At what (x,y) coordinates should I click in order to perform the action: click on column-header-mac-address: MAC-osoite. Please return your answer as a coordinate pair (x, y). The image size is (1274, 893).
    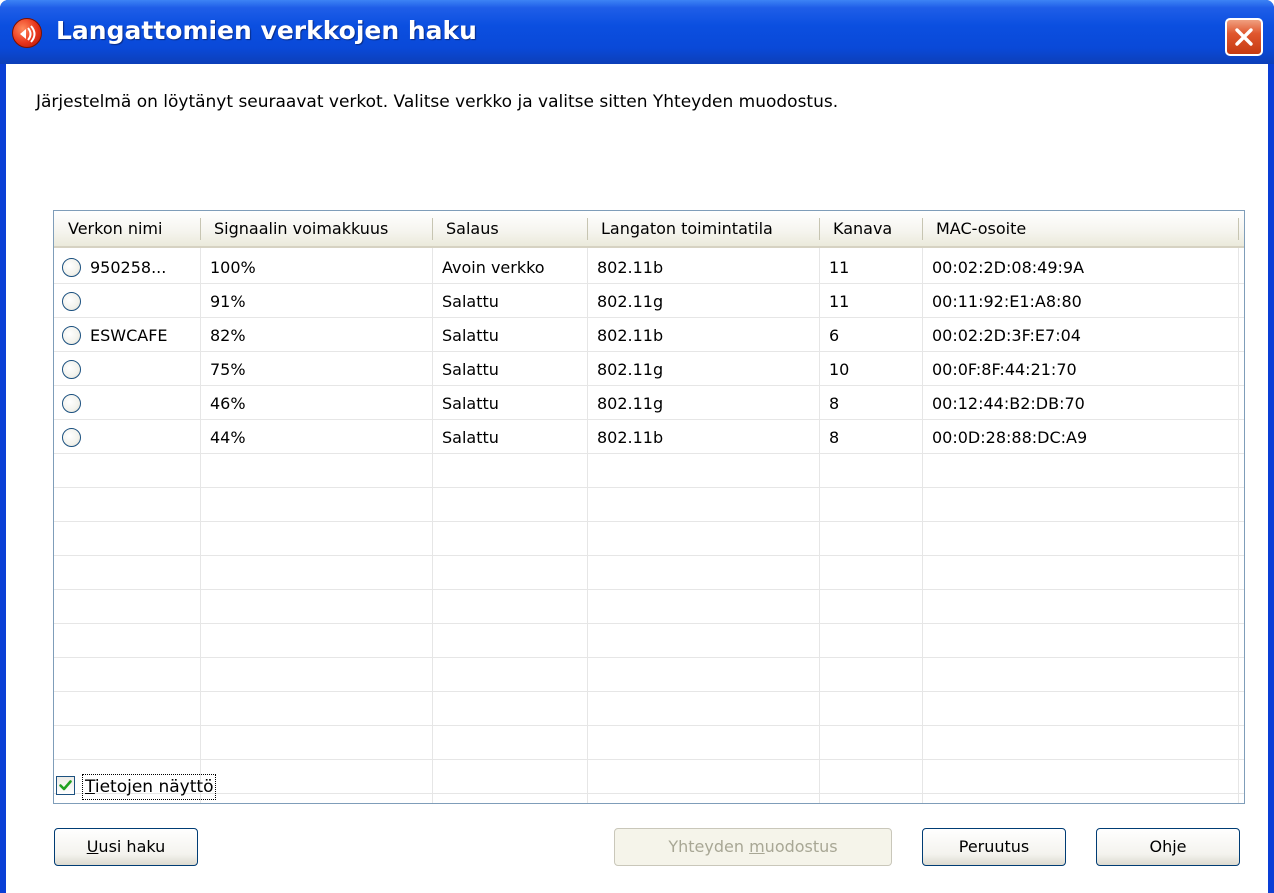
    Looking at the image, I should click on (1080, 228).